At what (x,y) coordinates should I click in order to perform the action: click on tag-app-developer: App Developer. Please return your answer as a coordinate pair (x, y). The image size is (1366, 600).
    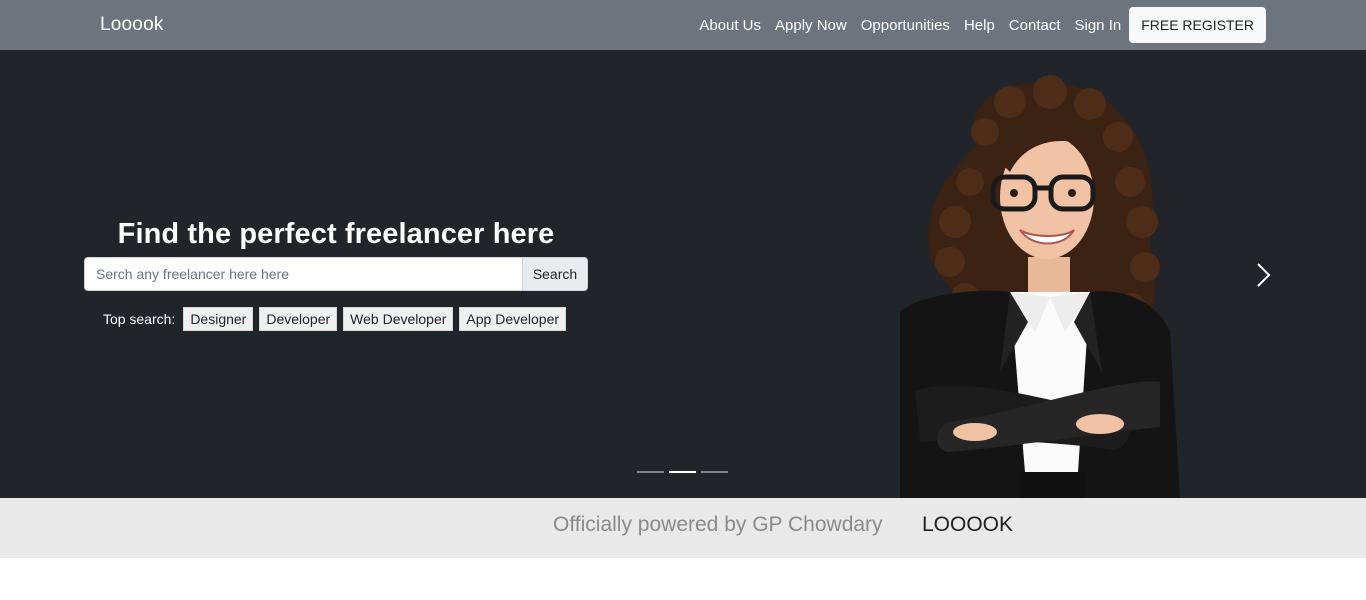
    Looking at the image, I should click on (513, 319).